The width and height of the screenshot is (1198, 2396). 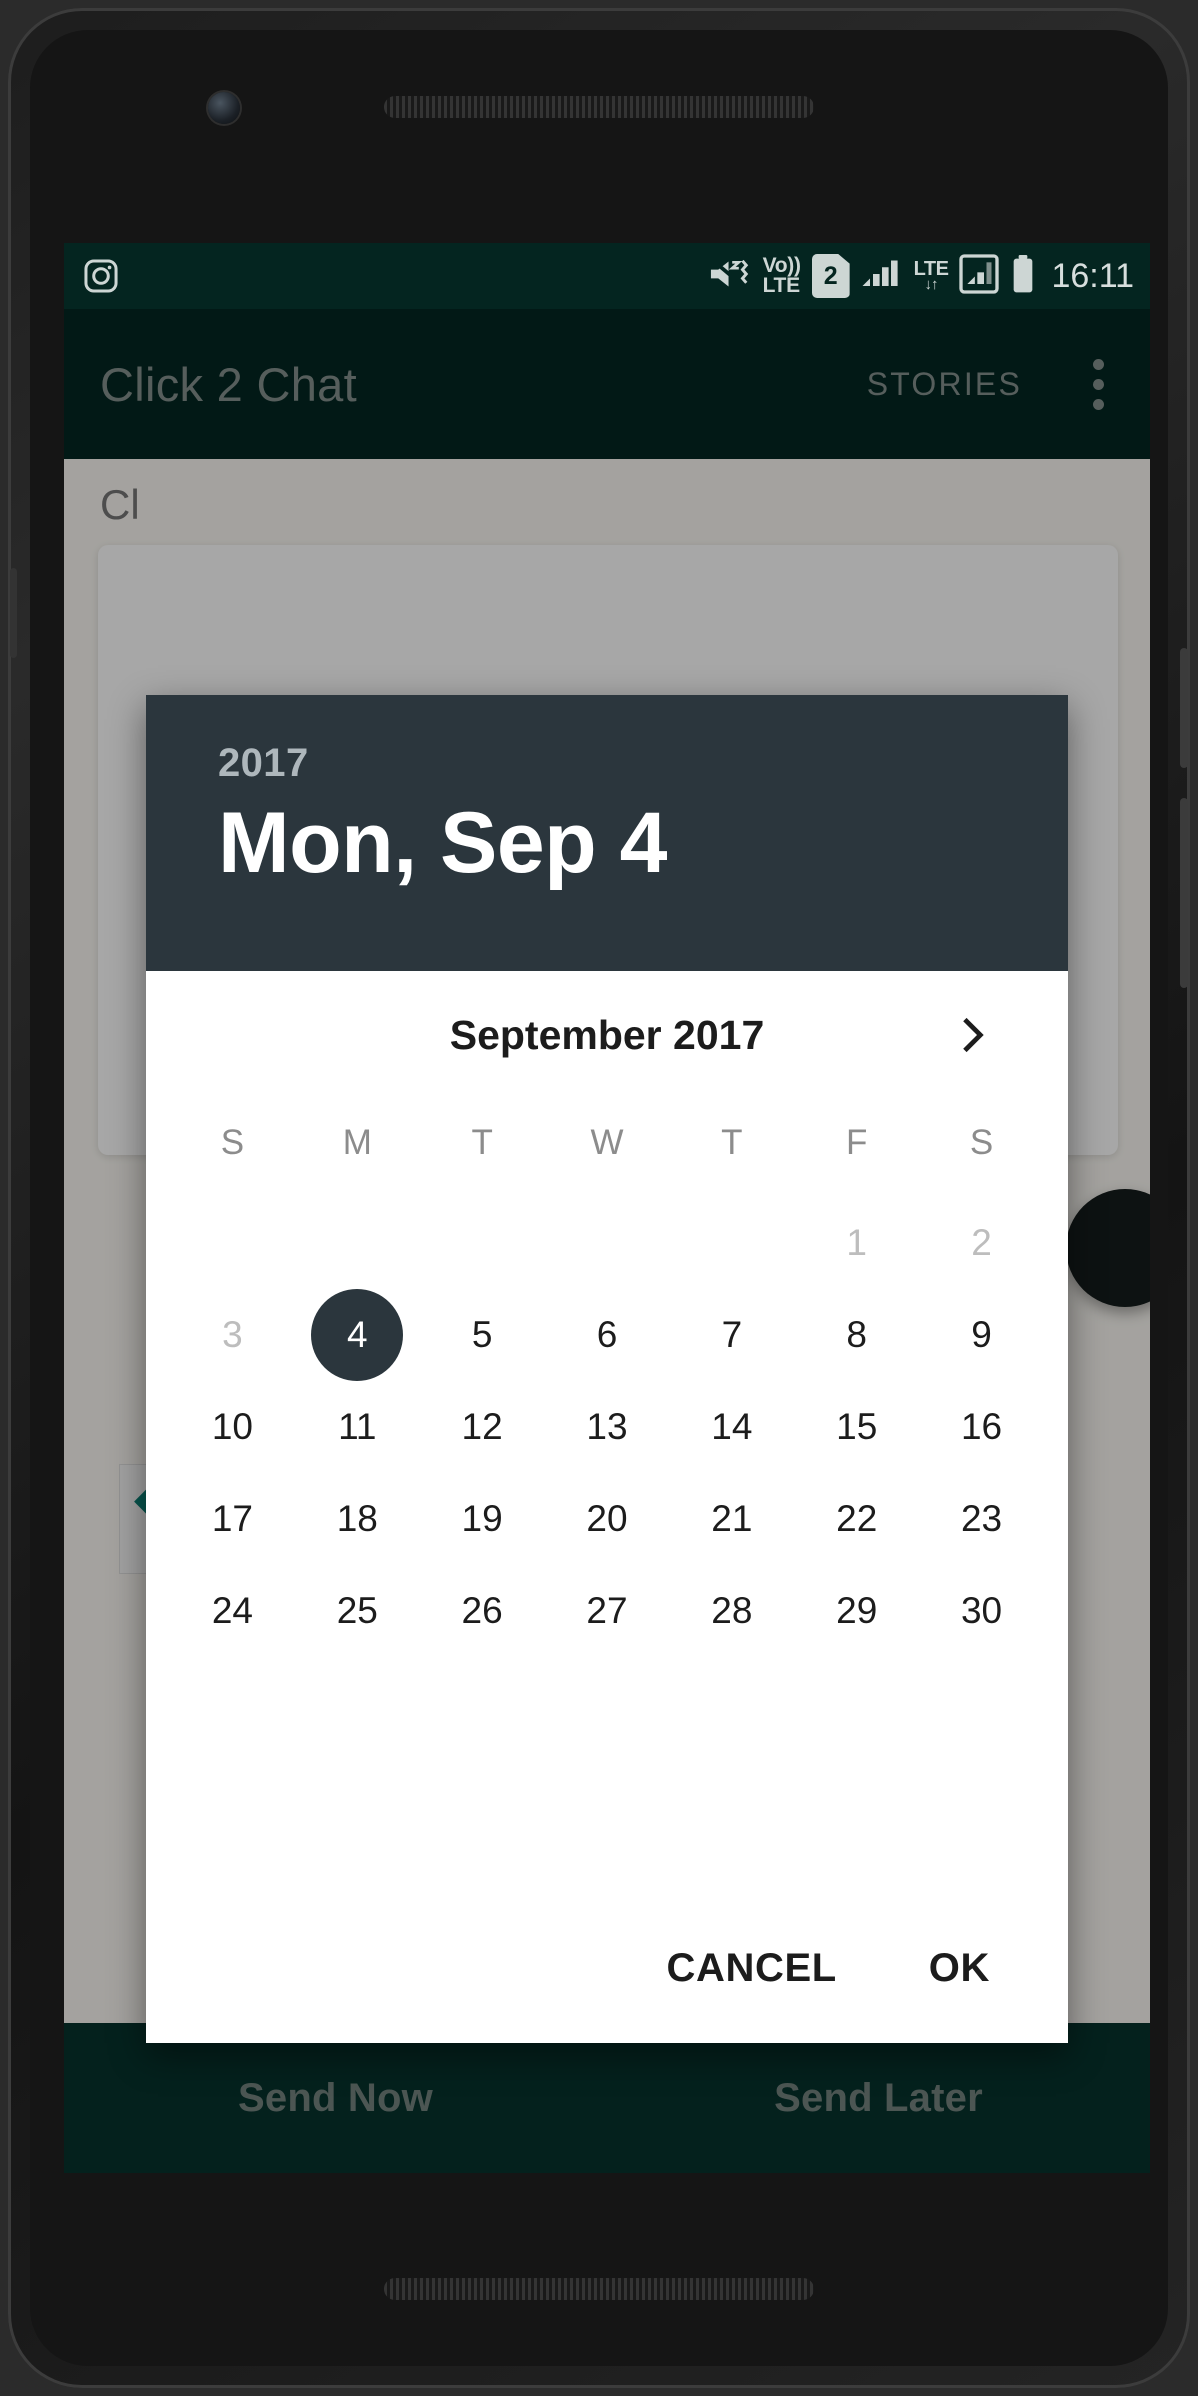 What do you see at coordinates (981, 1519) in the screenshot?
I see `calendar-day-23: 23` at bounding box center [981, 1519].